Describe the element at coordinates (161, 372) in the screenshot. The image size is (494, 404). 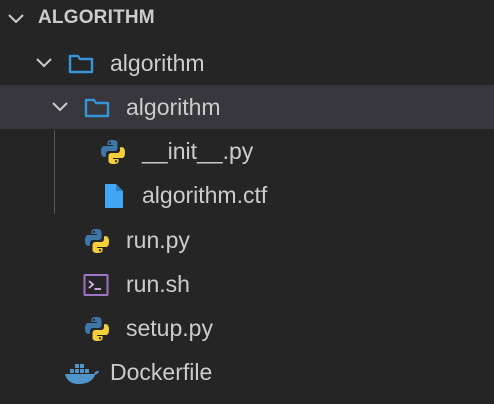
I see `tree-item-label: Dockerfile` at that location.